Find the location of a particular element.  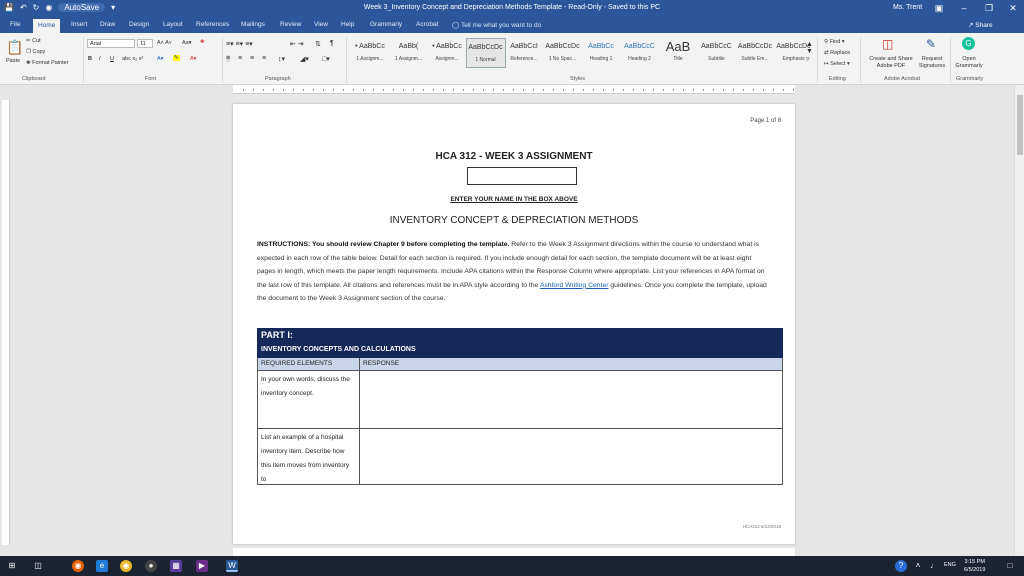

open-grammarly-button: Open Grammarly is located at coordinates (969, 63).